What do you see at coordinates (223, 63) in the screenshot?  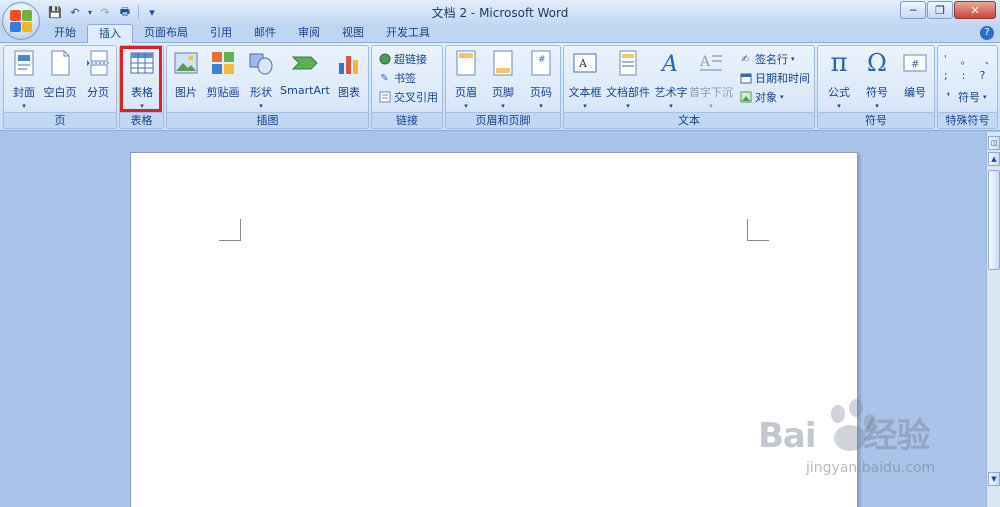 I see `clipart-icon` at bounding box center [223, 63].